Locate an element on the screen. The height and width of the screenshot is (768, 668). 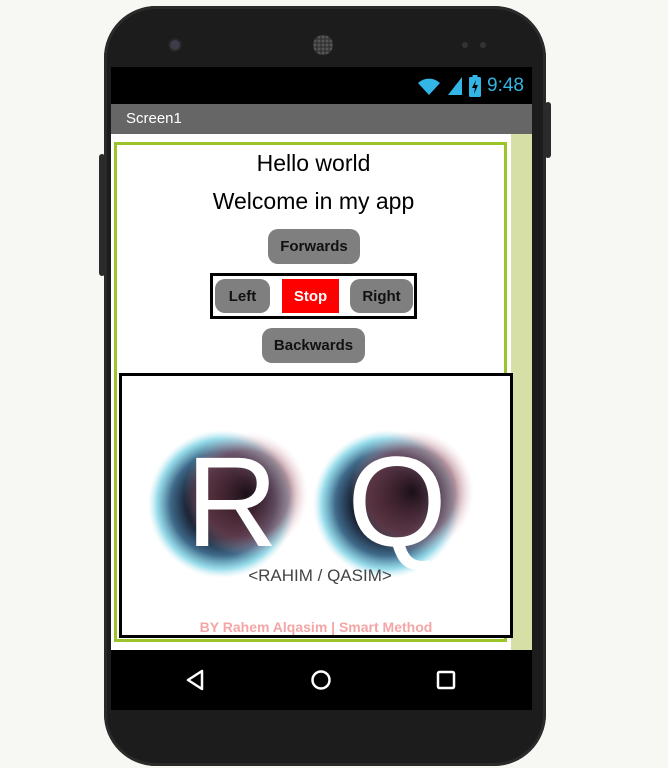
rq-logo-image: R Q <RAHIM / QASIM> is located at coordinates (311, 507).